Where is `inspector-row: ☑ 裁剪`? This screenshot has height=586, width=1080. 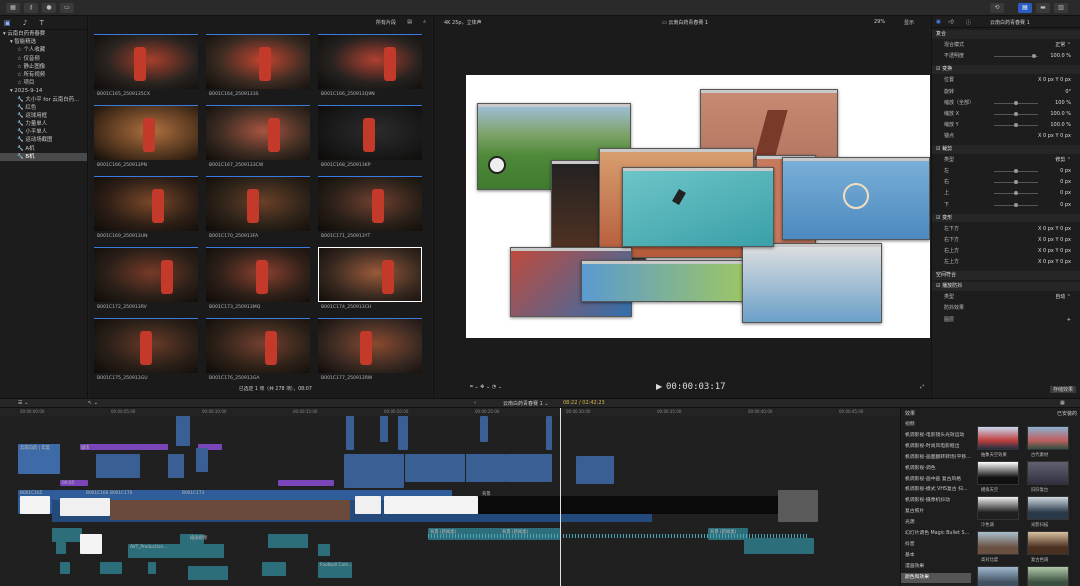 inspector-row: ☑ 裁剪 is located at coordinates (1006, 149).